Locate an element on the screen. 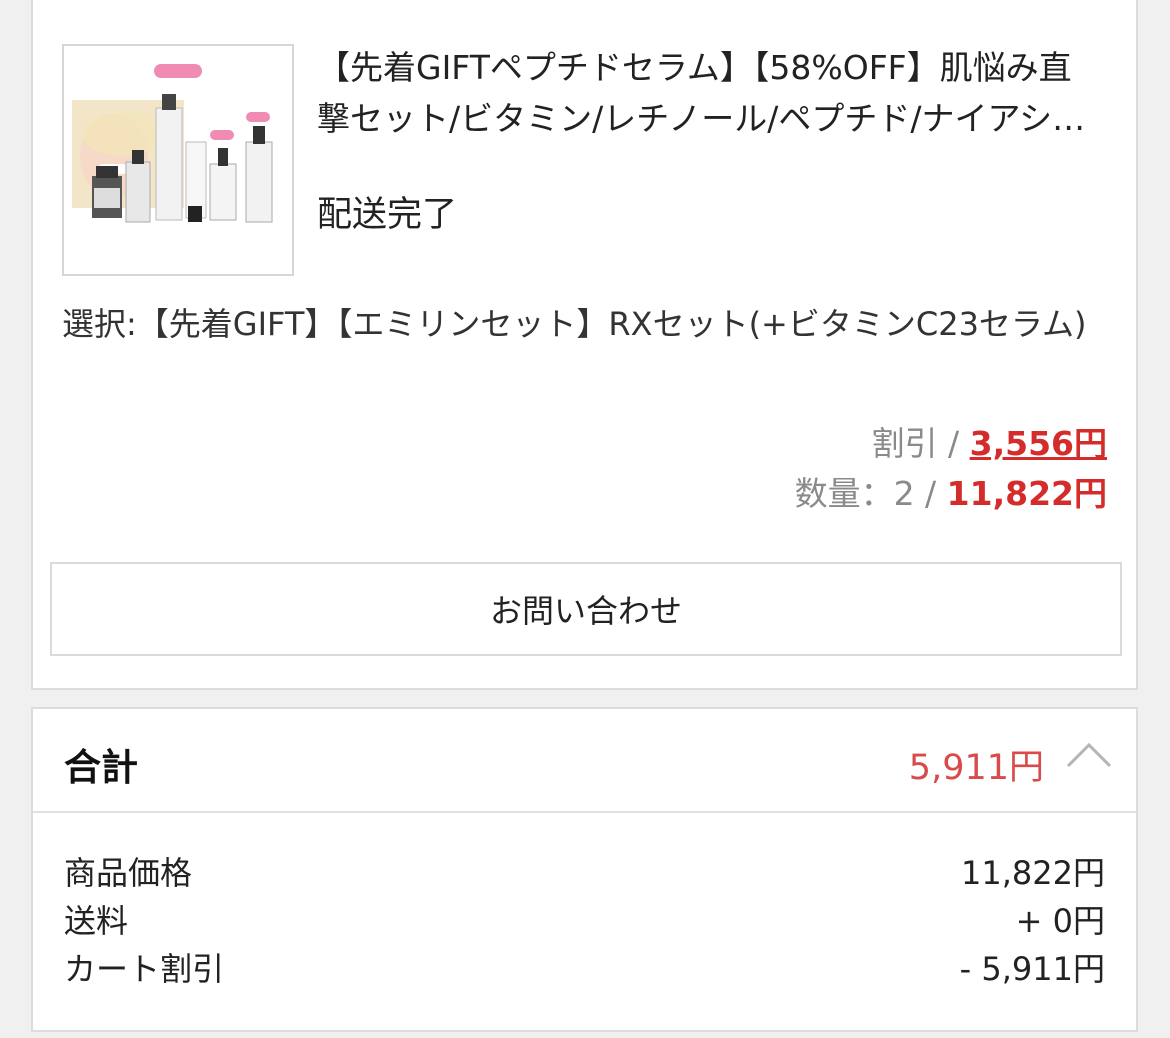 Image resolution: width=1170 pixels, height=1038 pixels. product-thumbnail is located at coordinates (178, 160).